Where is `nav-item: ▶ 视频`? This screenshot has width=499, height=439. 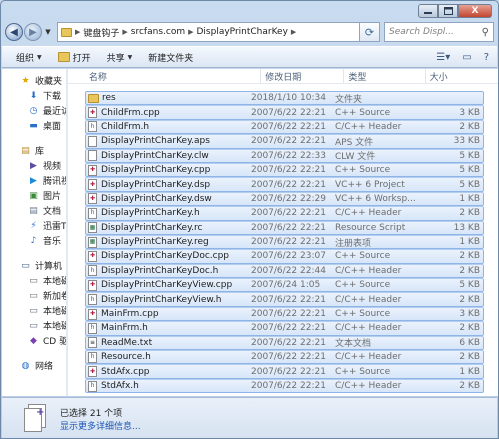
nav-item: ▶ 视频 is located at coordinates (34, 165).